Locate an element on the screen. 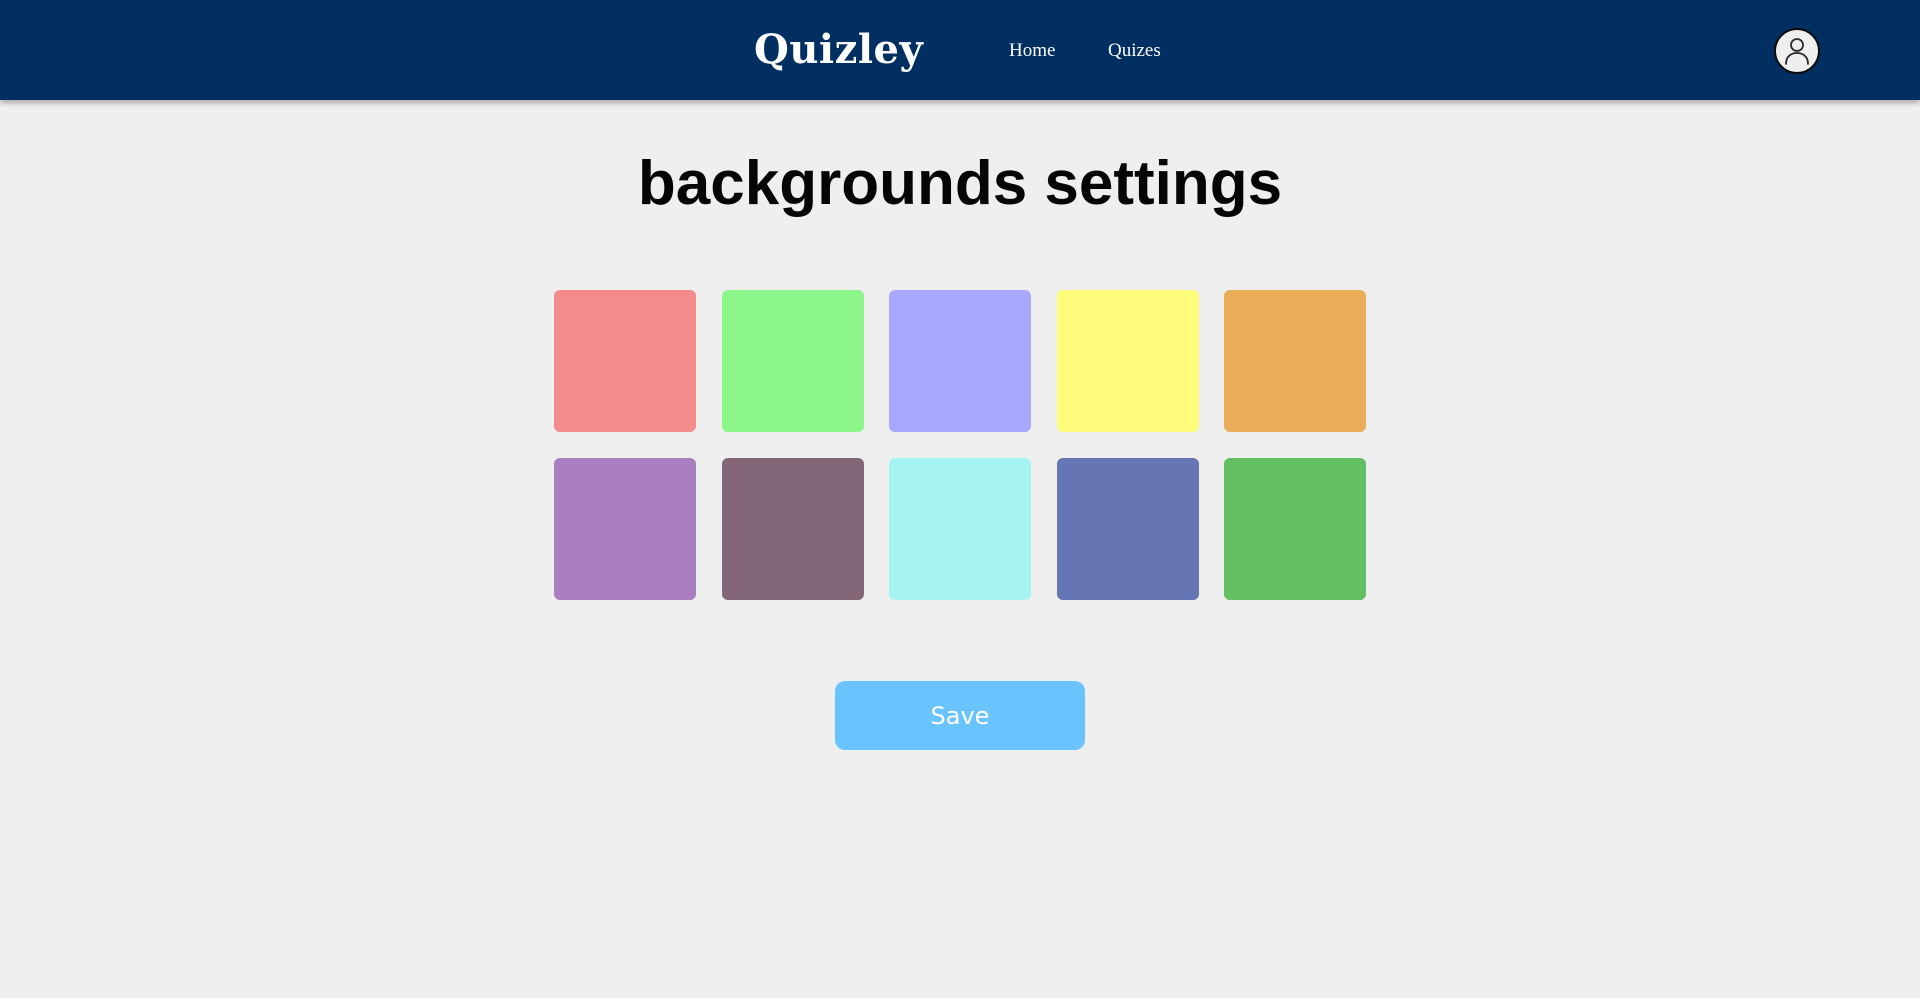 Image resolution: width=1920 pixels, height=998 pixels. nav-link-quizes: Quizes is located at coordinates (1134, 51).